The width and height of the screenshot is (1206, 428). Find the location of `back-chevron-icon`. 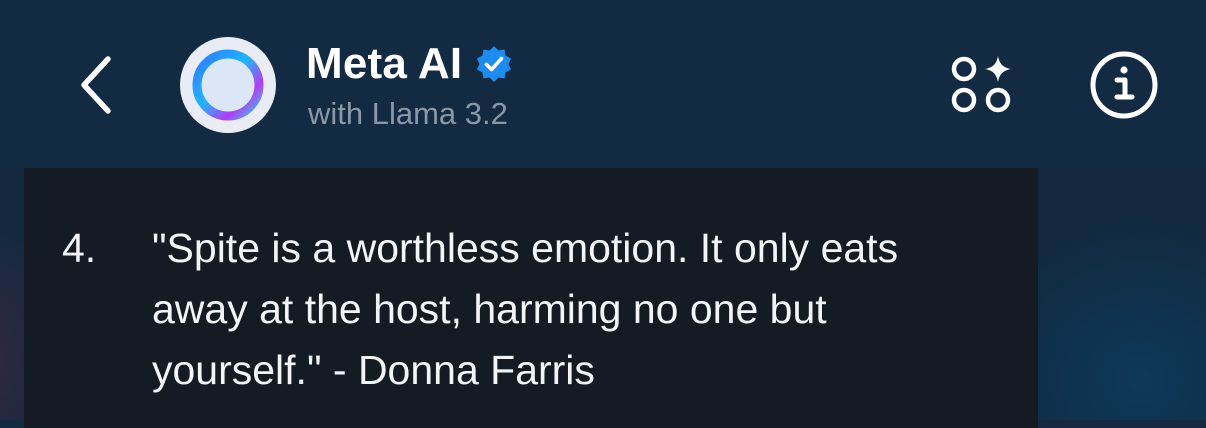

back-chevron-icon is located at coordinates (96, 85).